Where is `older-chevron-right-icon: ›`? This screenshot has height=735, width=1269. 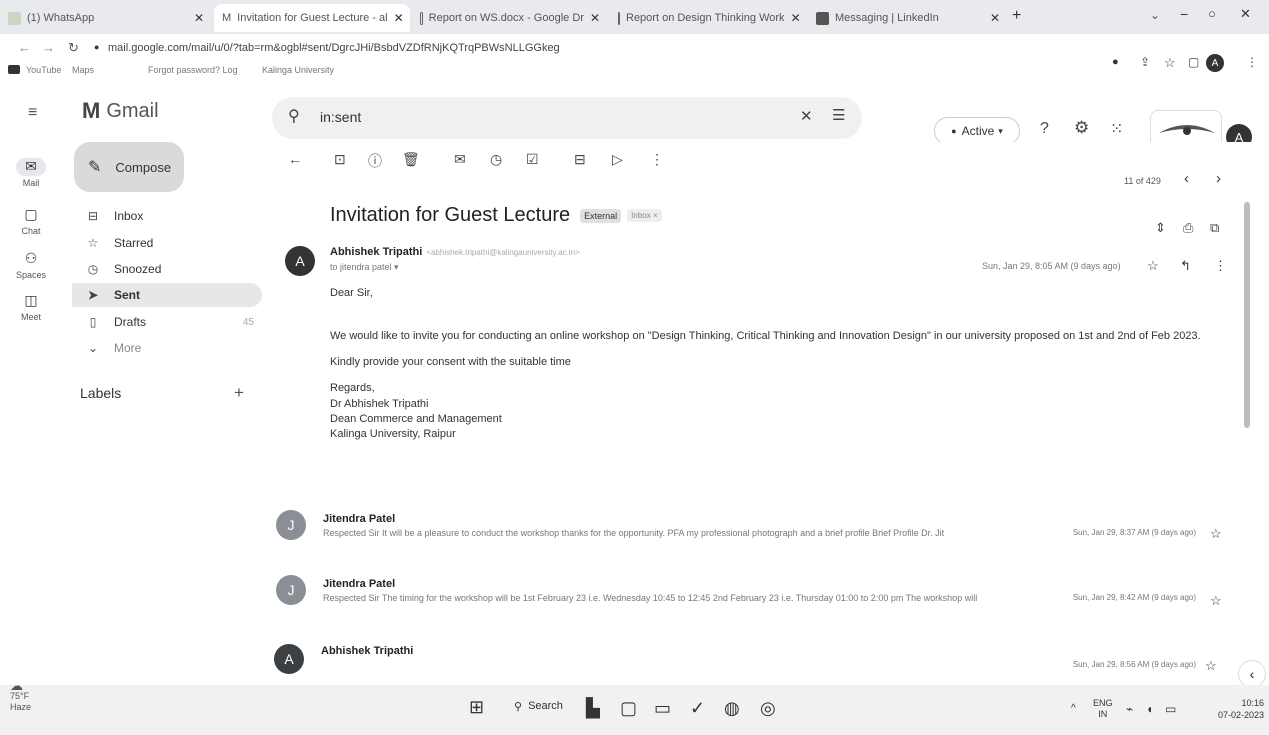
older-chevron-right-icon: › is located at coordinates (1218, 178).